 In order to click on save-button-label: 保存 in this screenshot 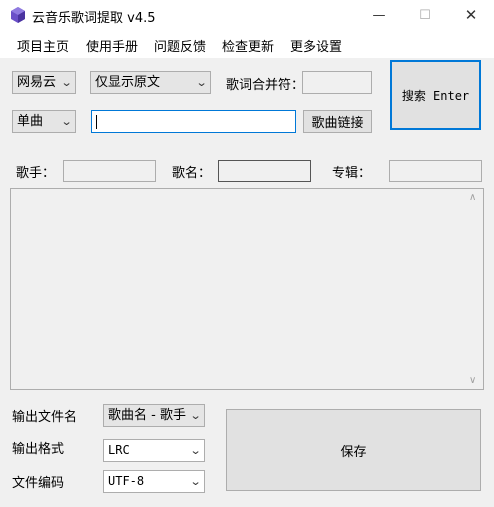, I will do `click(353, 452)`.